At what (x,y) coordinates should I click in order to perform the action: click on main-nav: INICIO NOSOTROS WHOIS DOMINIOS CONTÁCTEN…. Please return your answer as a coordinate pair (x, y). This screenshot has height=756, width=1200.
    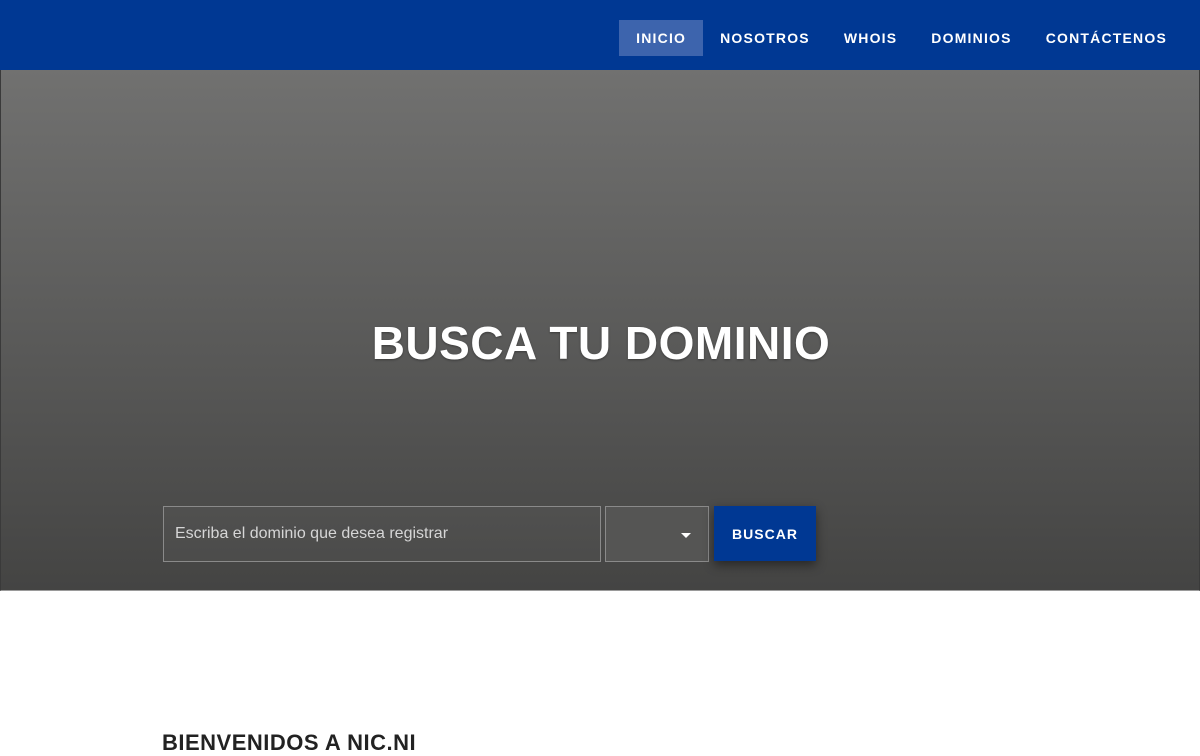
    Looking at the image, I should click on (901, 38).